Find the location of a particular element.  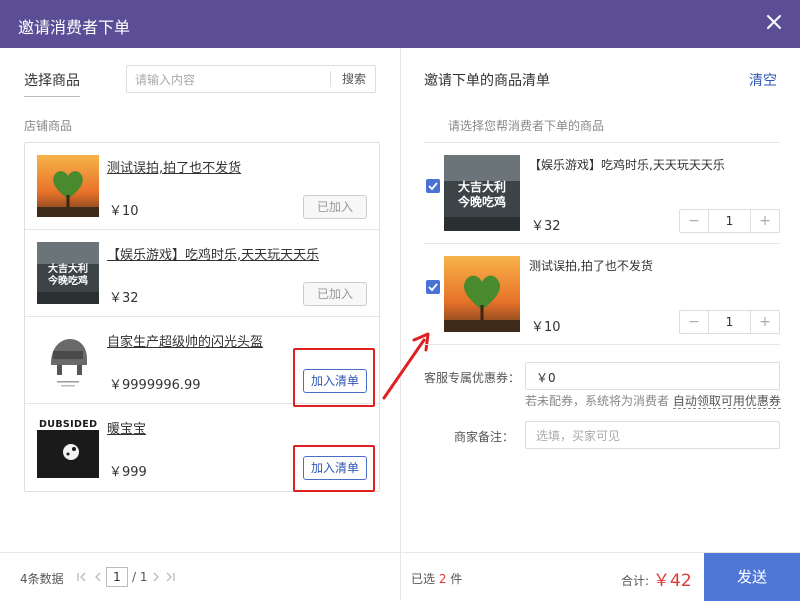

first-page-icon is located at coordinates (82, 577).